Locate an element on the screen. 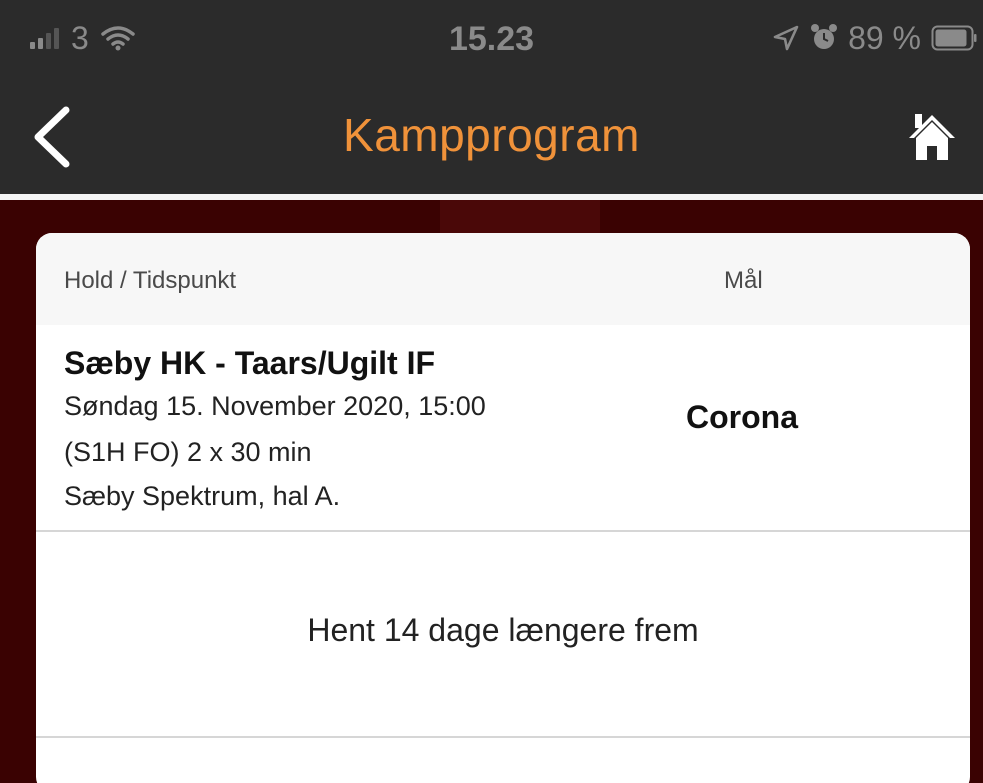 The width and height of the screenshot is (983, 783). home-icon is located at coordinates (932, 137).